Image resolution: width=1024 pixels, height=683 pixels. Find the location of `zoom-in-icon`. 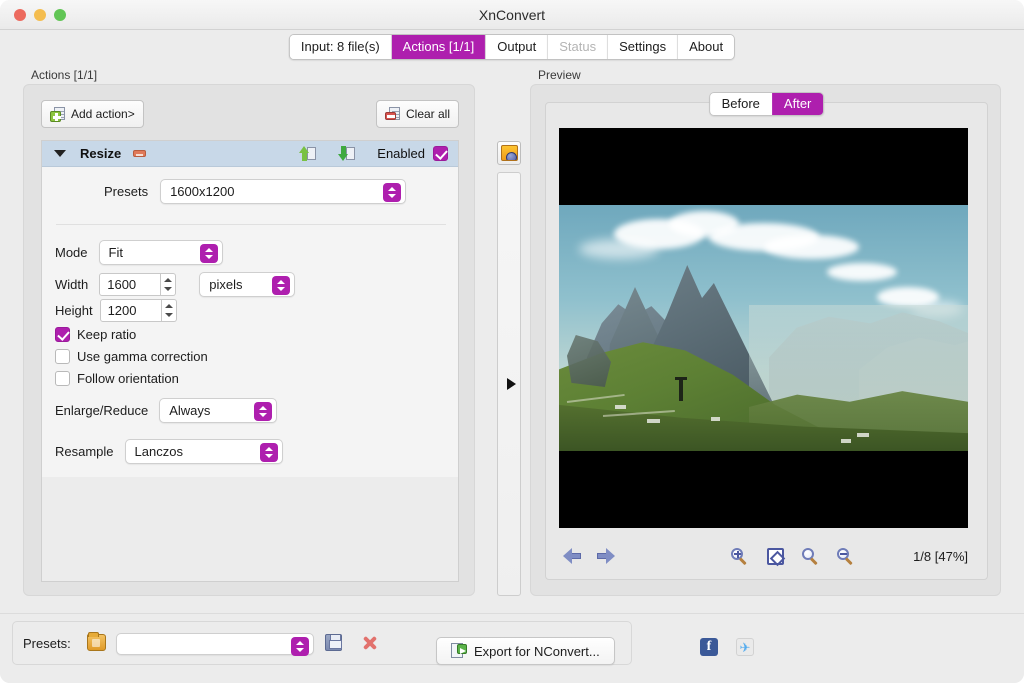

zoom-in-icon is located at coordinates (740, 556).